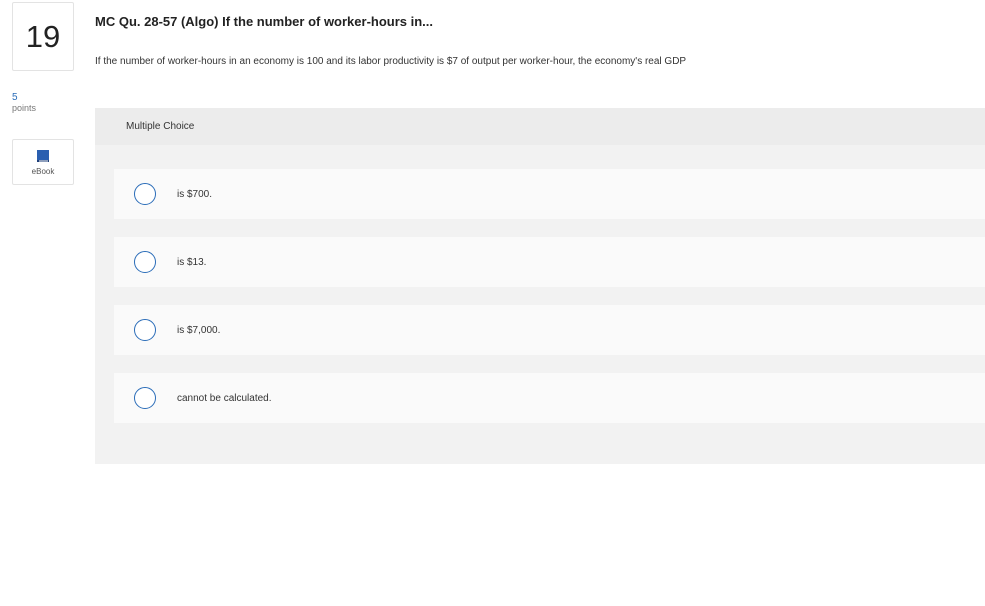  I want to click on answer-option-2: is $13., so click(549, 262).